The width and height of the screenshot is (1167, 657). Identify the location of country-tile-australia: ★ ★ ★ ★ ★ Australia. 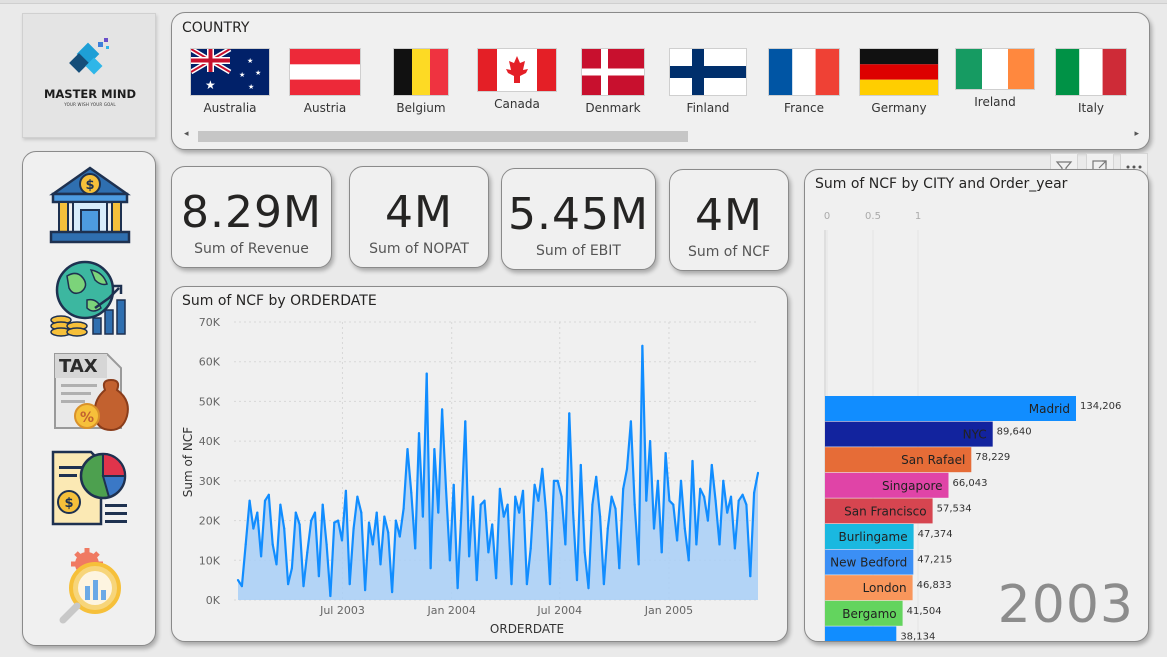
(230, 82).